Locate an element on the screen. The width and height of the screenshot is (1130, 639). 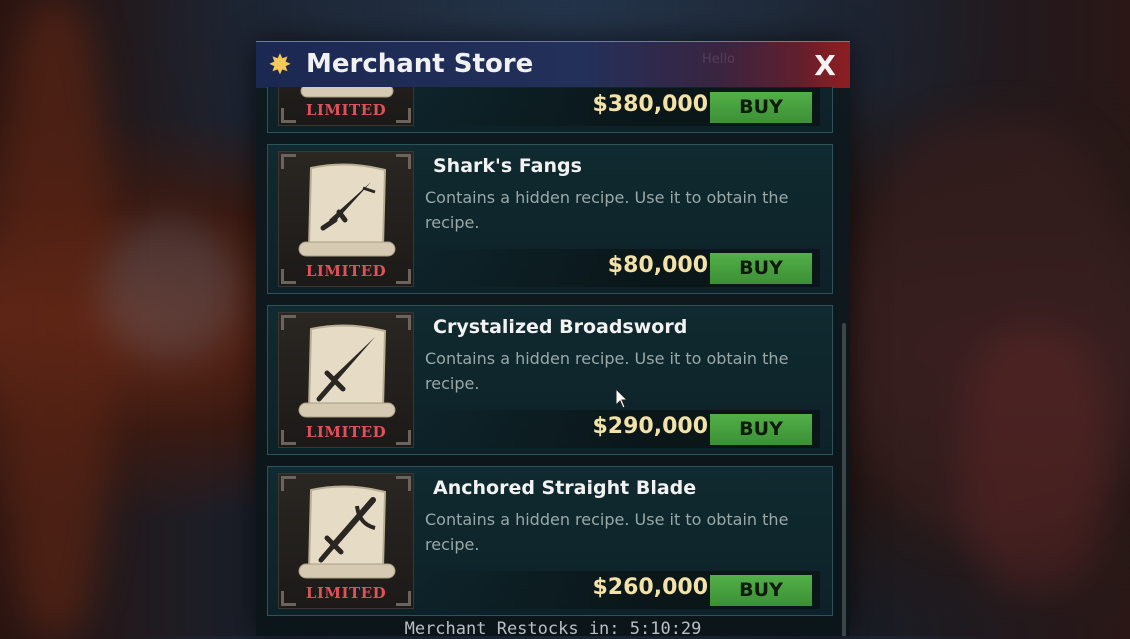
item-price: $260,000 is located at coordinates (650, 587).